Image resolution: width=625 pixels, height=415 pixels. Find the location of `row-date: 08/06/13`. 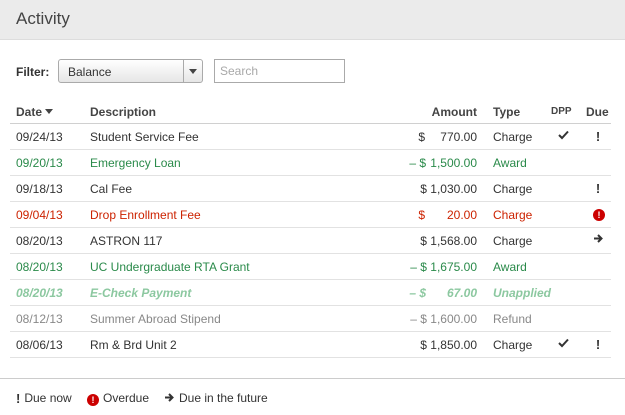

row-date: 08/06/13 is located at coordinates (39, 345).